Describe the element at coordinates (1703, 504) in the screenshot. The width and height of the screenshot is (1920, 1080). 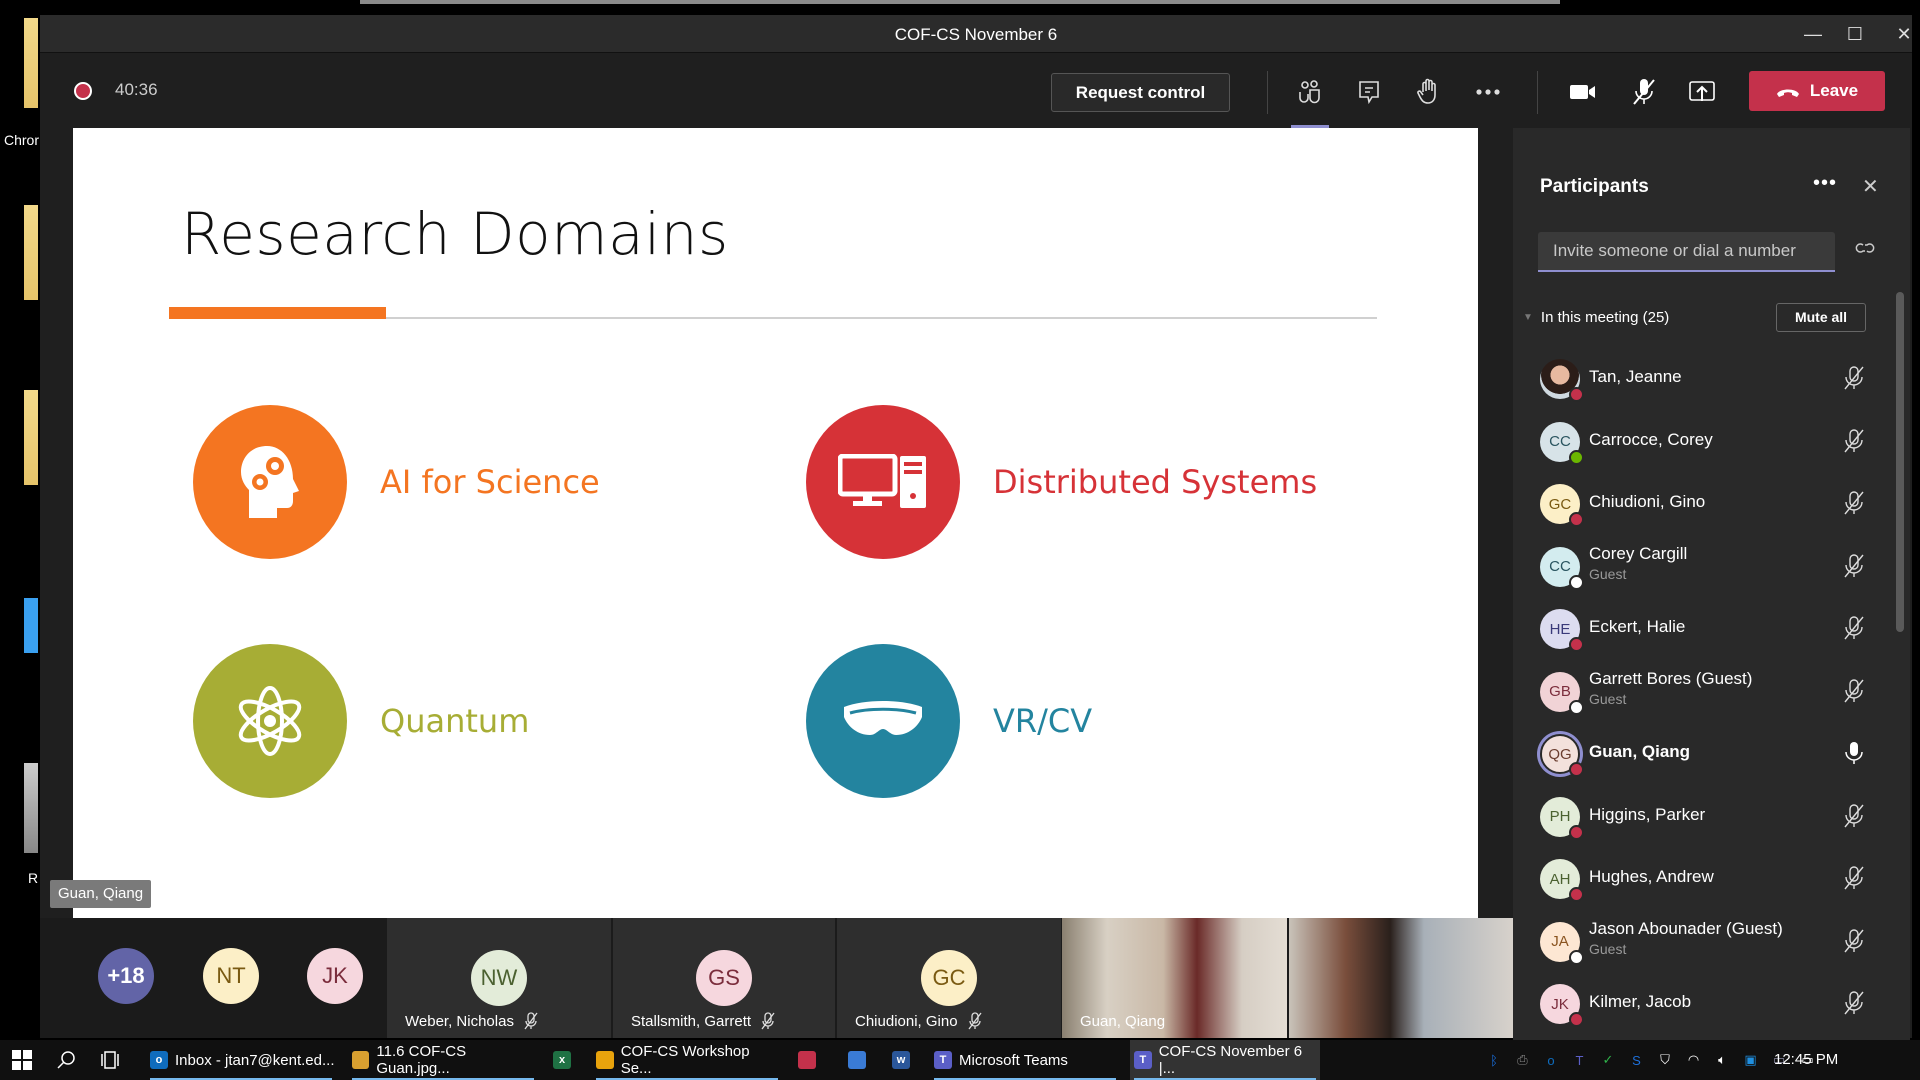
I see `participant-row: GC Chiudioni, Gino` at that location.